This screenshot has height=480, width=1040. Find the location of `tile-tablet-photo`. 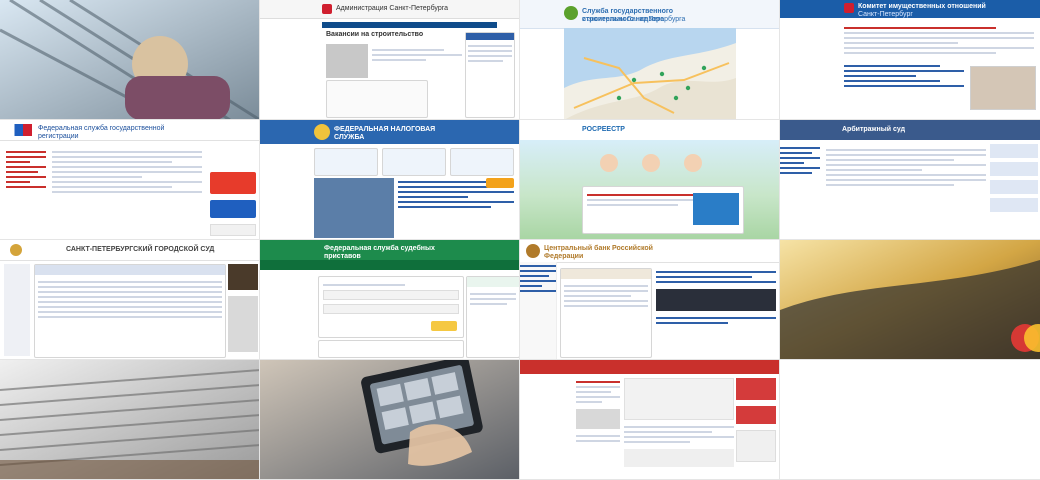

tile-tablet-photo is located at coordinates (390, 420).